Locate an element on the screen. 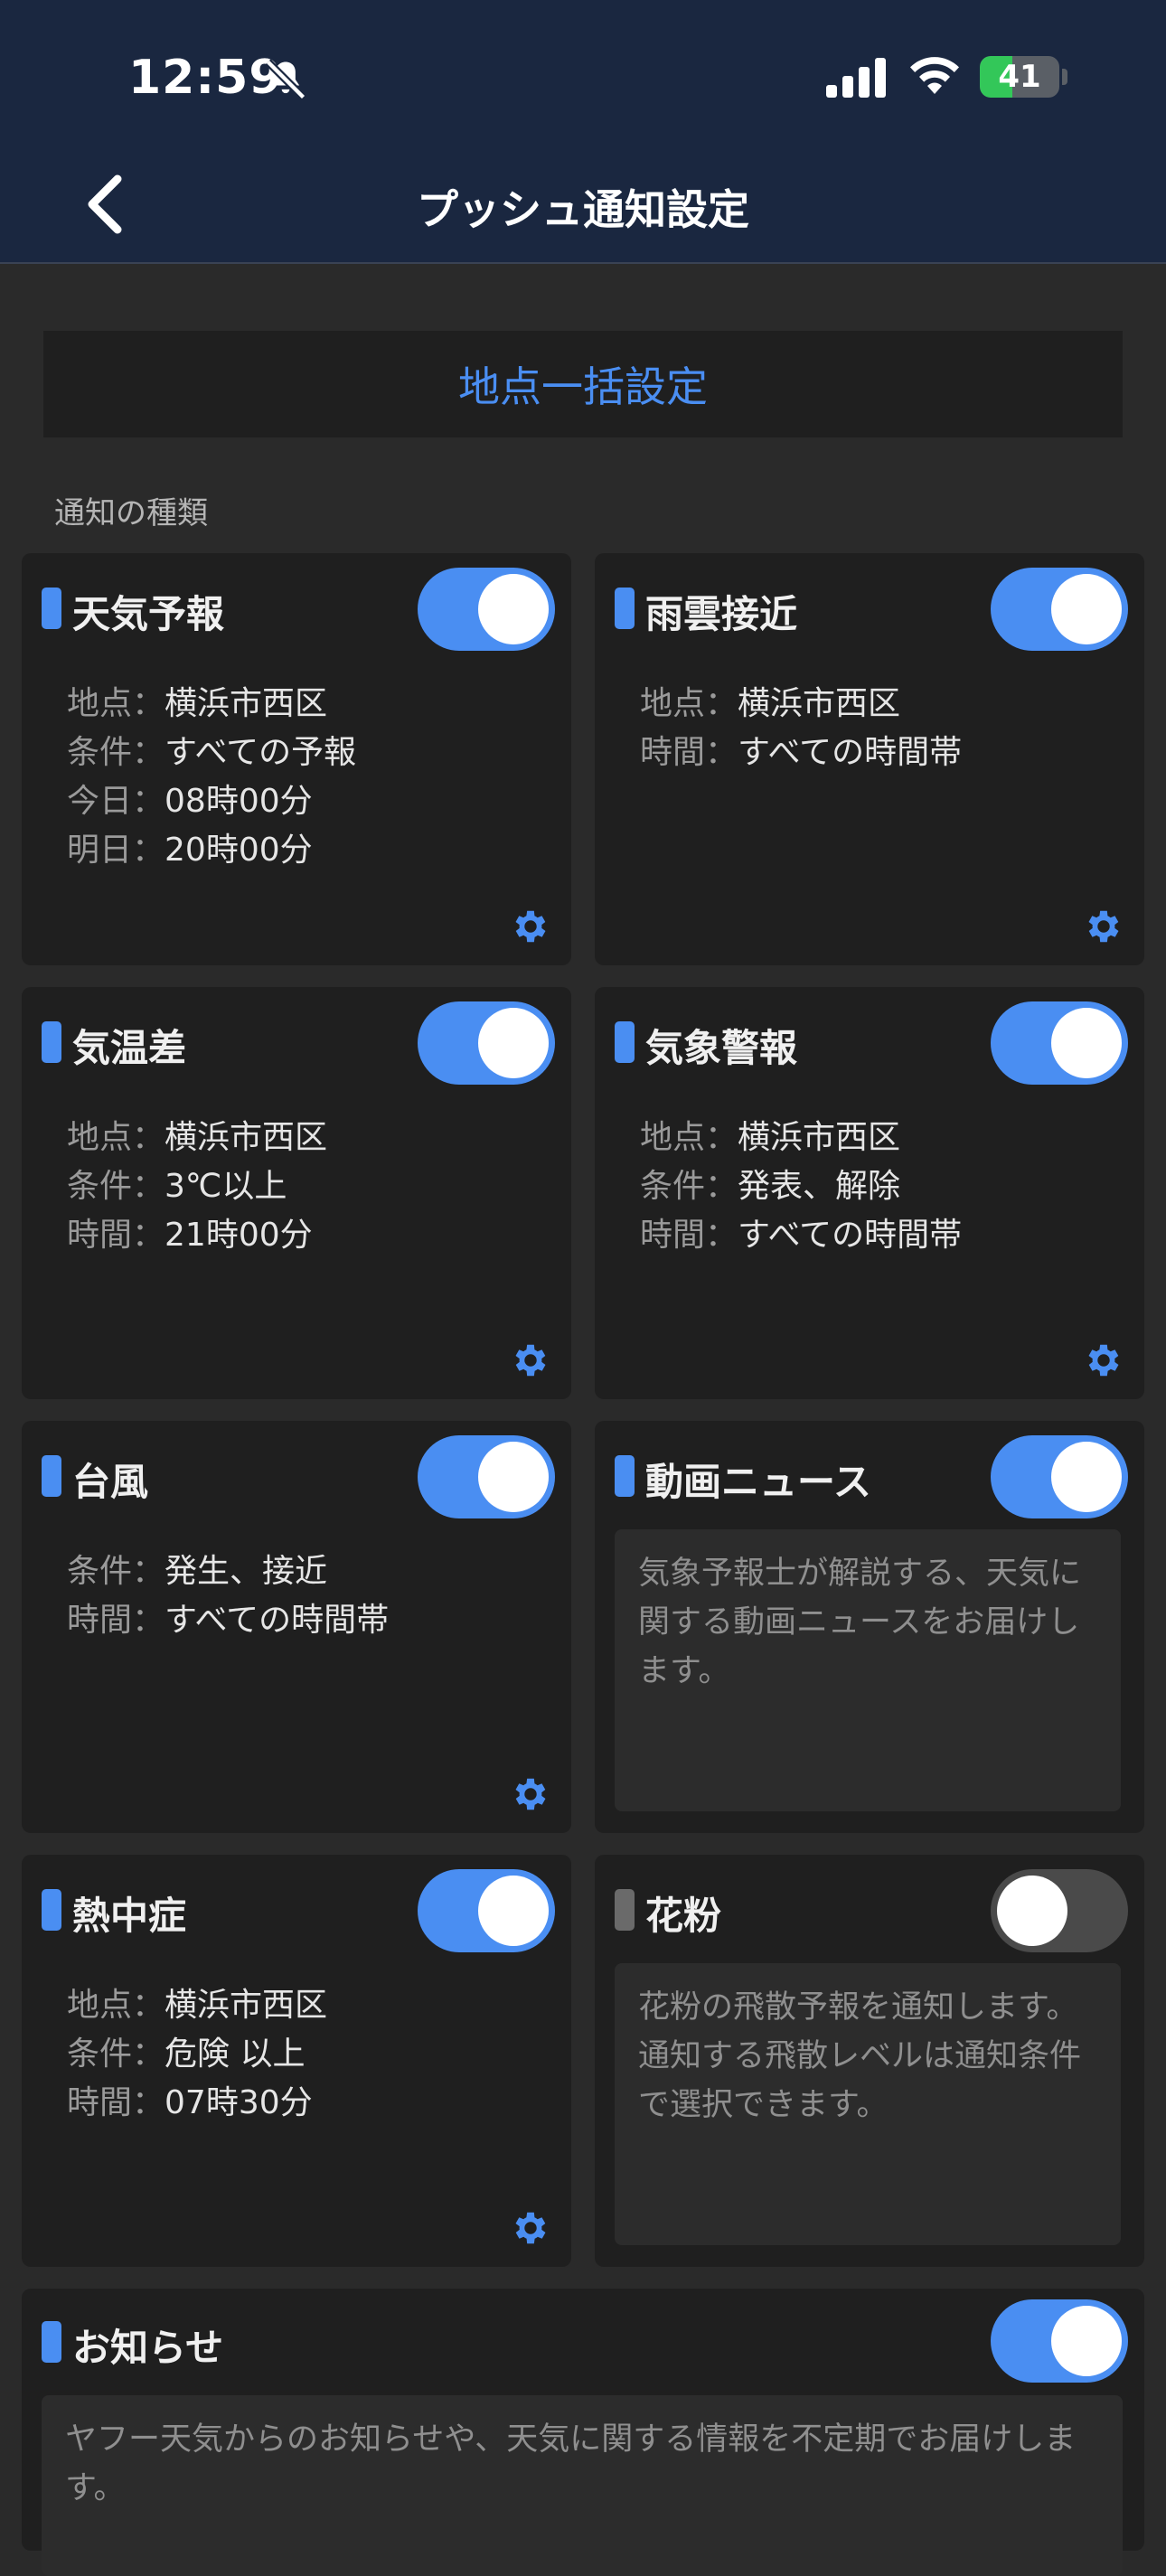 This screenshot has height=2576, width=1166. info-value: 危険 以上 is located at coordinates (236, 2054).